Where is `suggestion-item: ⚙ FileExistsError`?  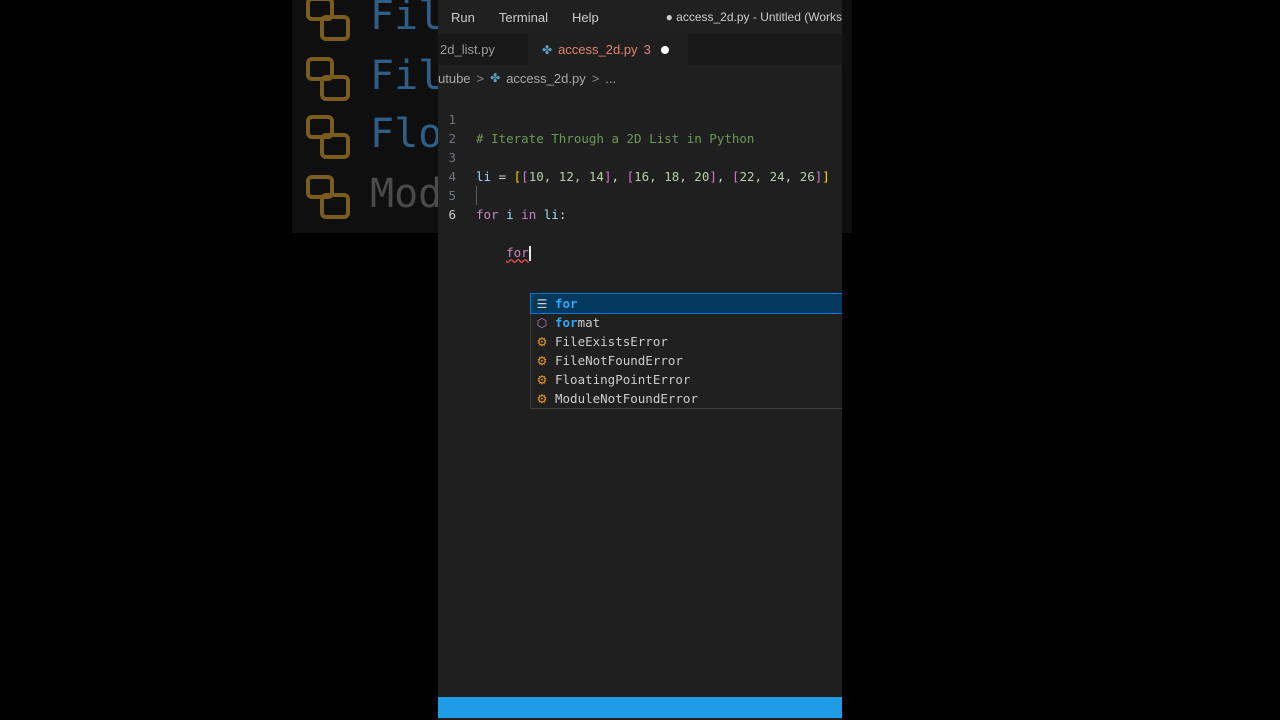 suggestion-item: ⚙ FileExistsError is located at coordinates (686, 341).